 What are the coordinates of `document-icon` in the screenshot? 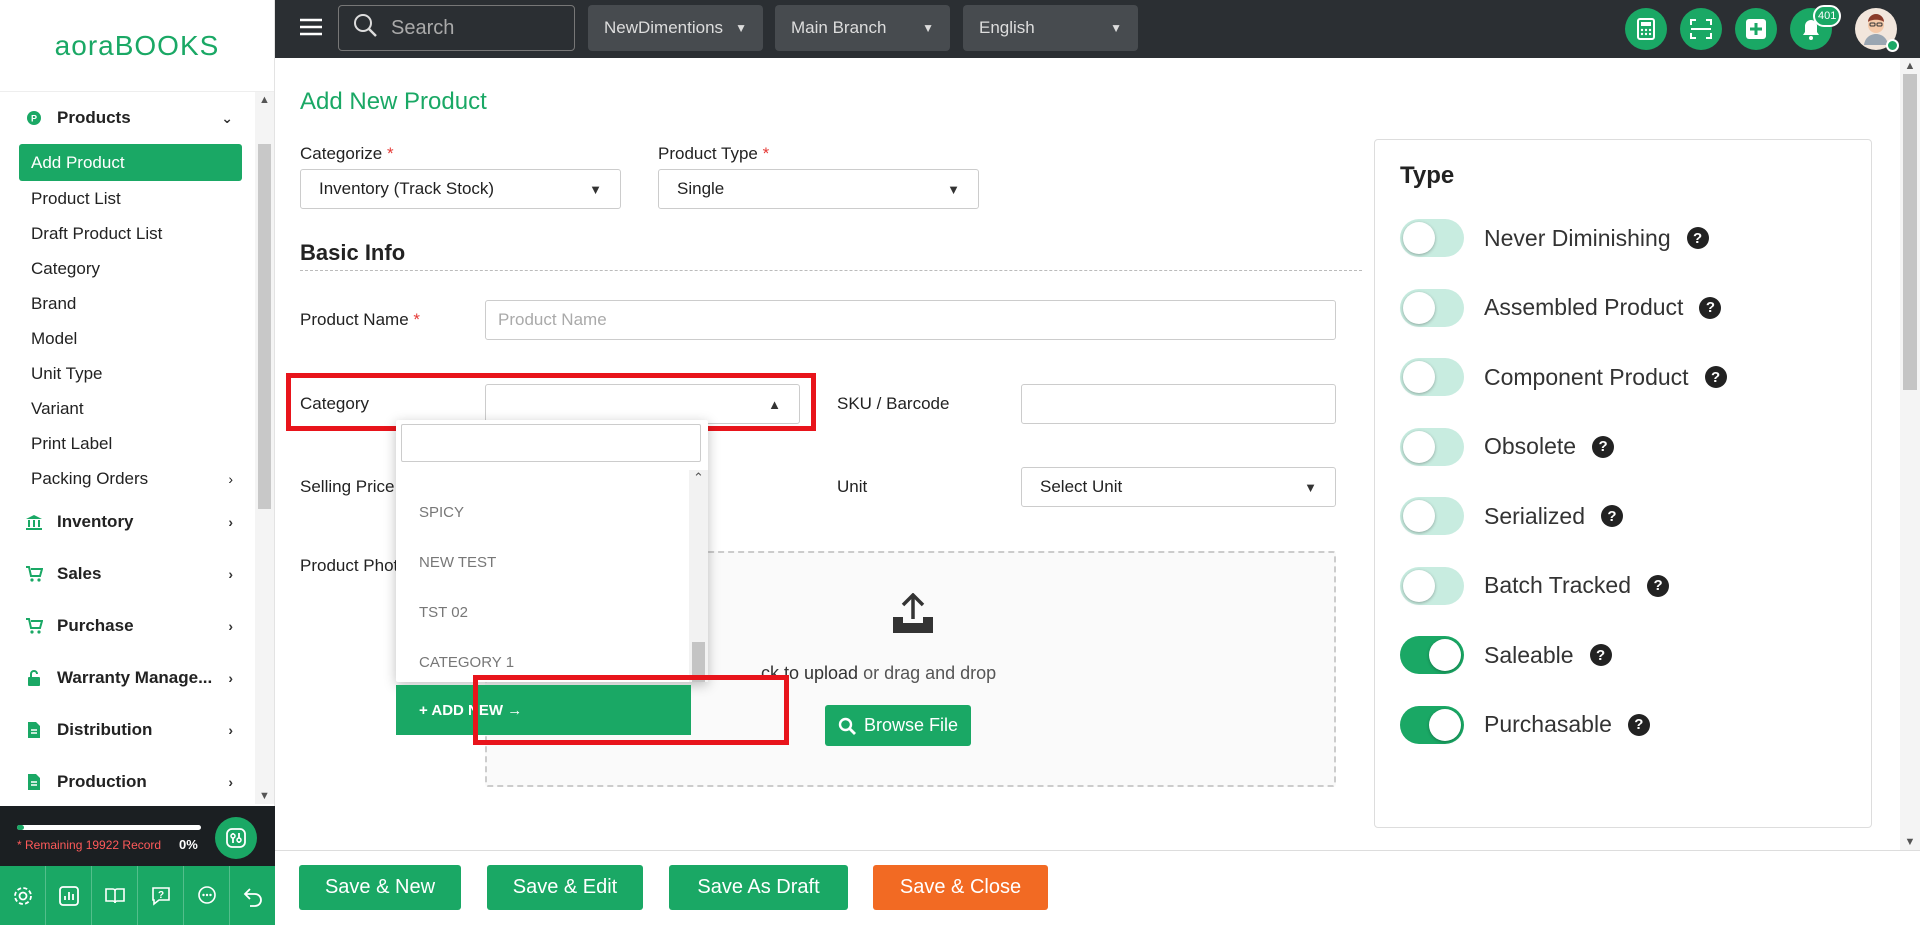 It's located at (34, 730).